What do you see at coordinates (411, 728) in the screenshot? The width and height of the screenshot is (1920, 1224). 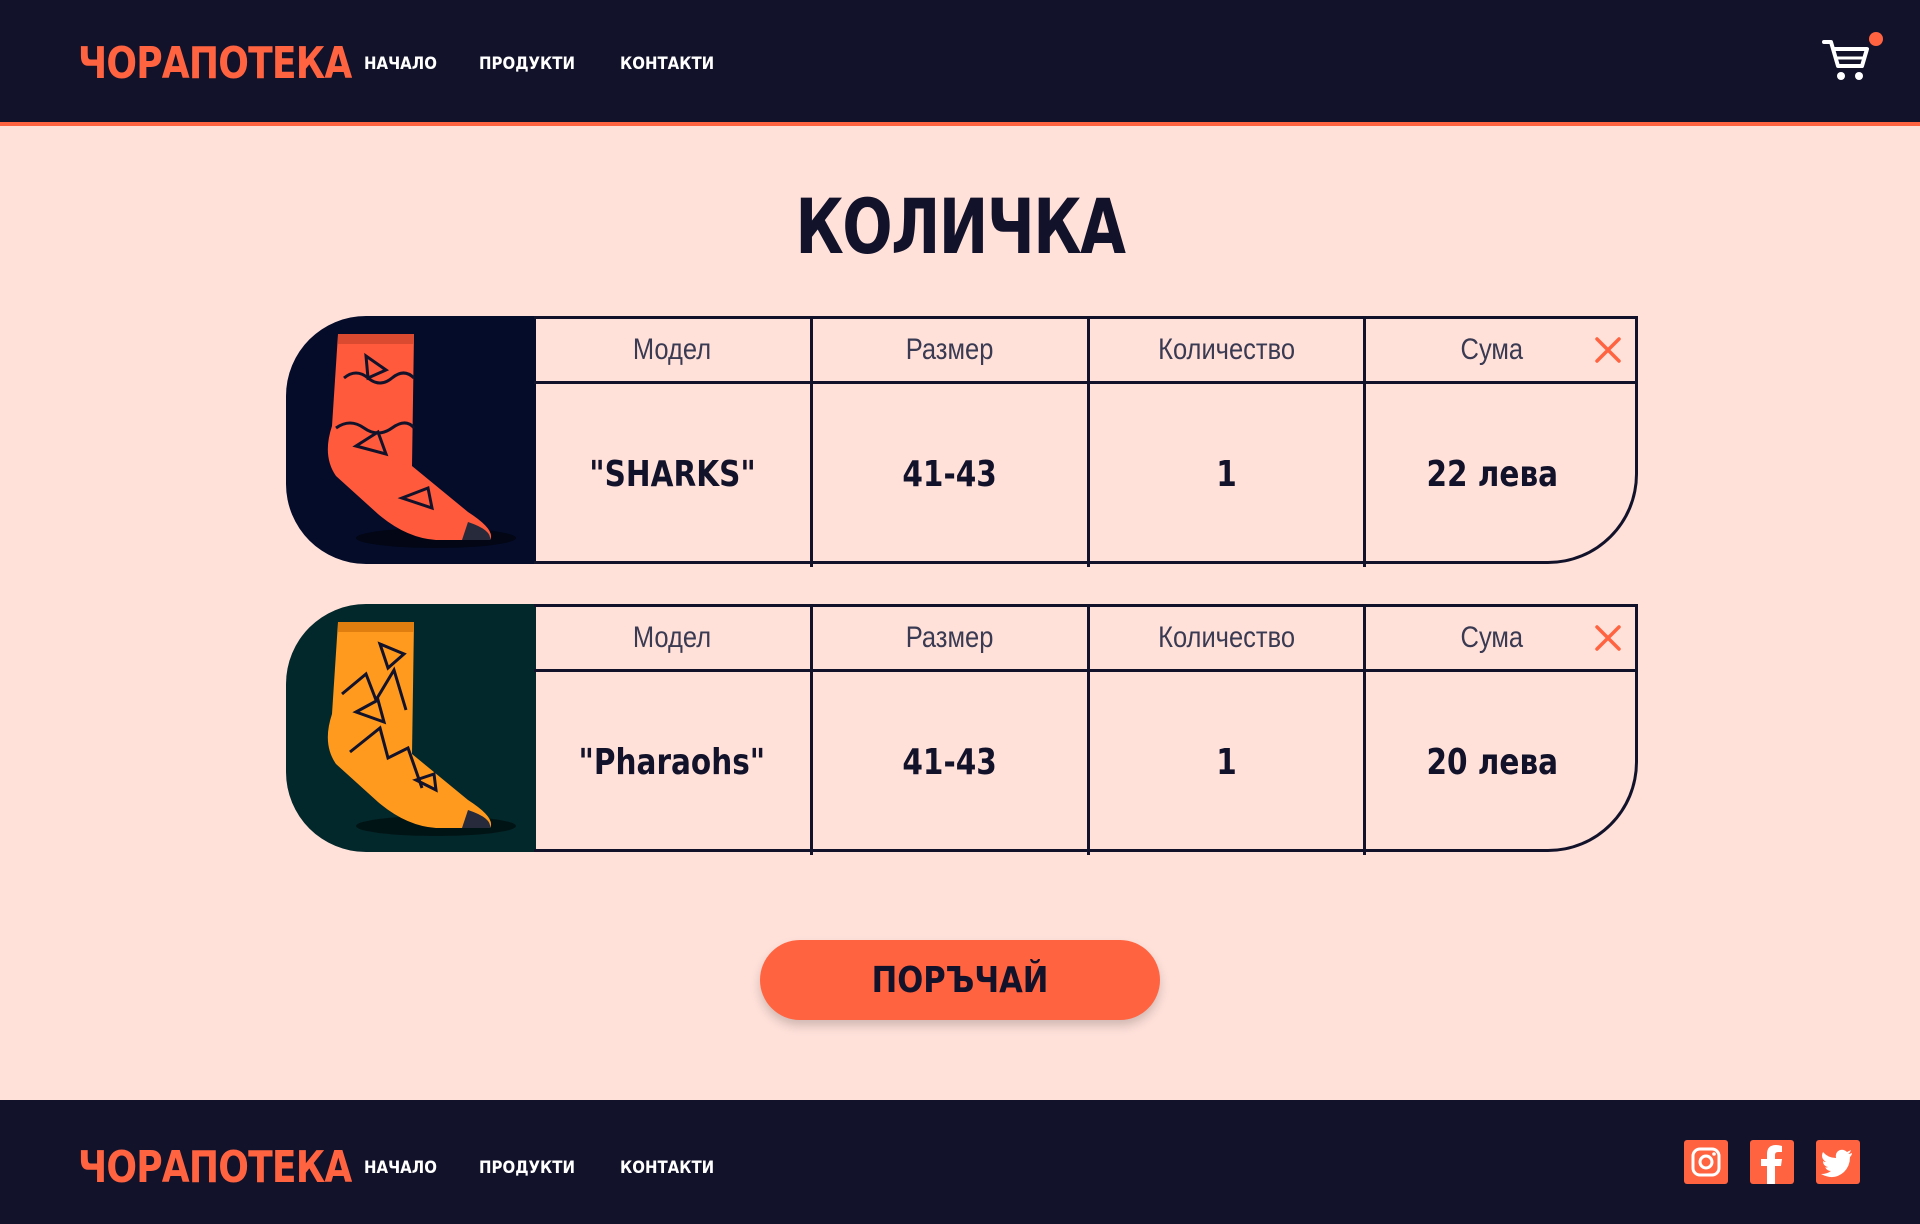 I see `product-photo-pharaohs` at bounding box center [411, 728].